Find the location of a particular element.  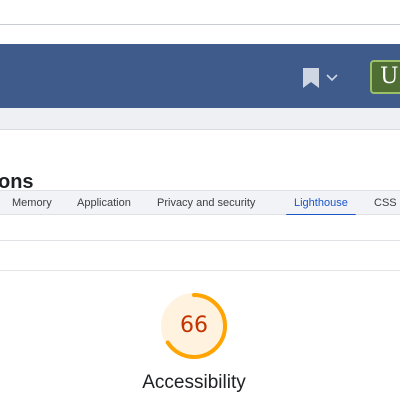

score-value: 66 is located at coordinates (194, 325).